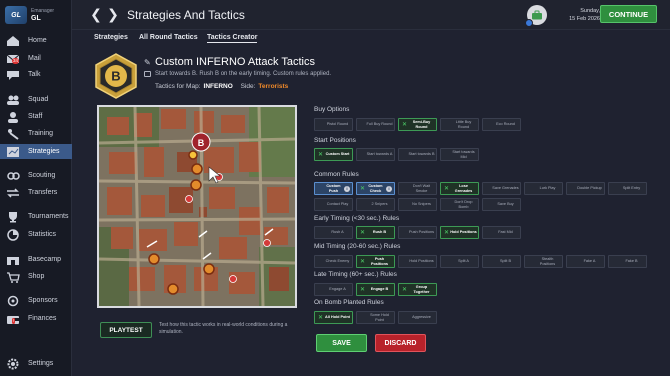  What do you see at coordinates (375, 154) in the screenshot?
I see `rule-option-start-towards-a: Start towards A` at bounding box center [375, 154].